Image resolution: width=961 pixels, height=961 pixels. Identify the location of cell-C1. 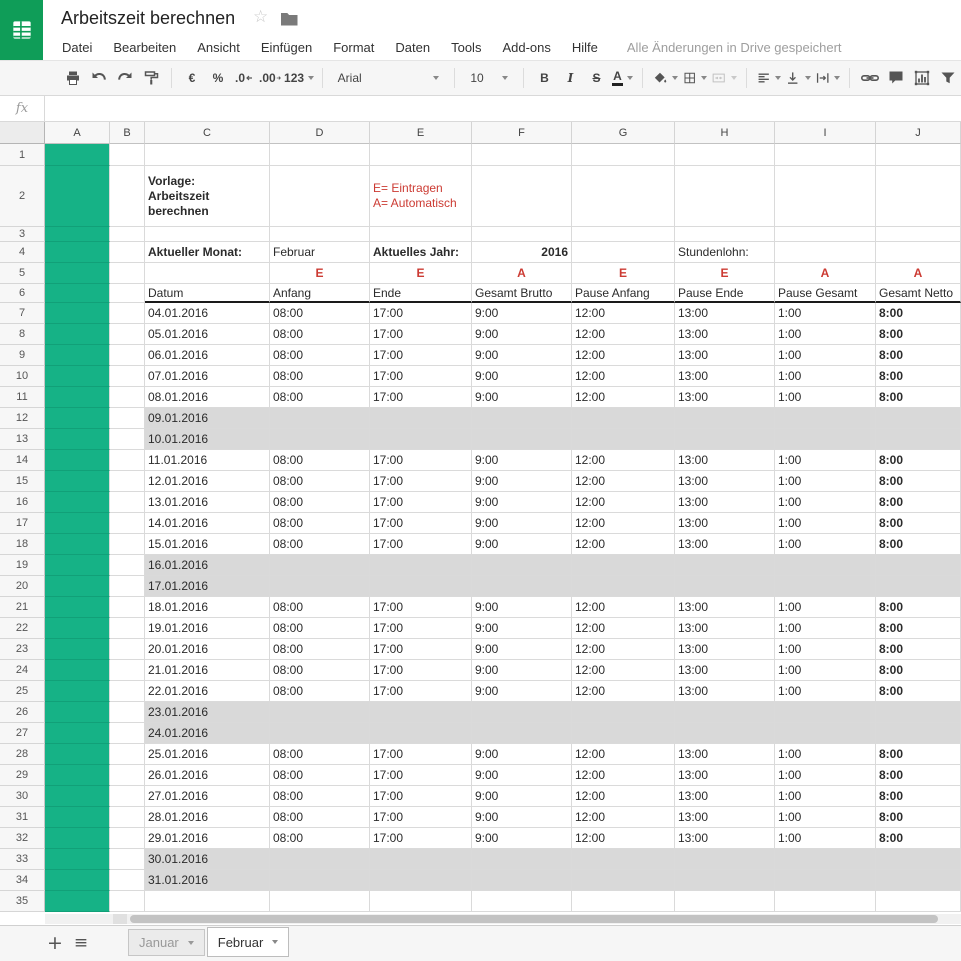
(207, 155).